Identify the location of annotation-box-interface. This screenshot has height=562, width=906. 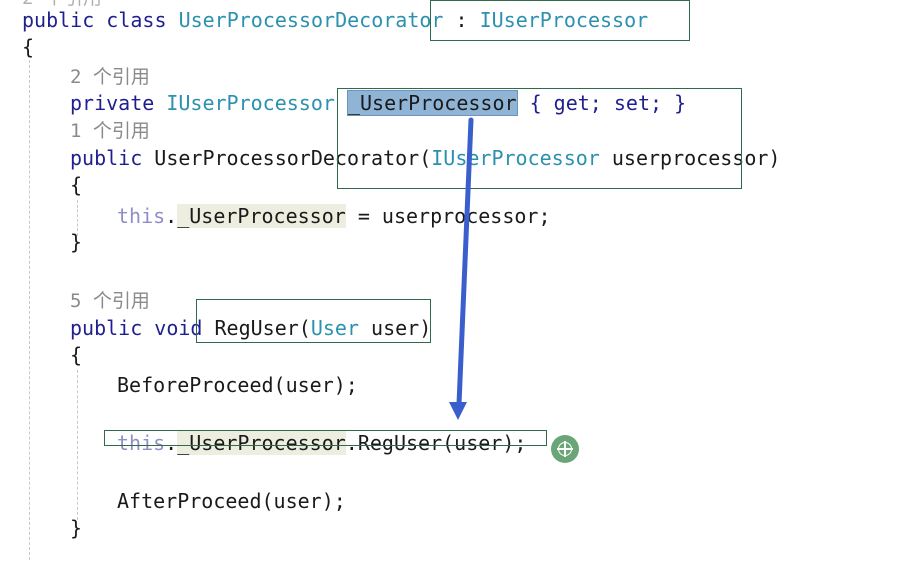
(560, 20).